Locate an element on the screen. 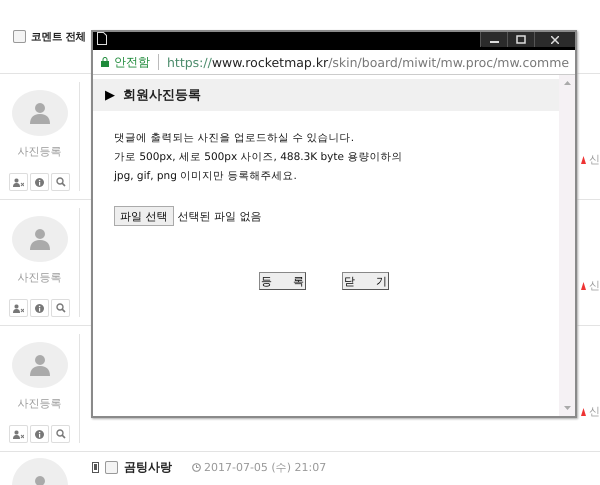 This screenshot has width=600, height=485. url-text: https://www.rocketmap.kr/skin/board/miwit/mw.proc/mw.comme is located at coordinates (368, 62).